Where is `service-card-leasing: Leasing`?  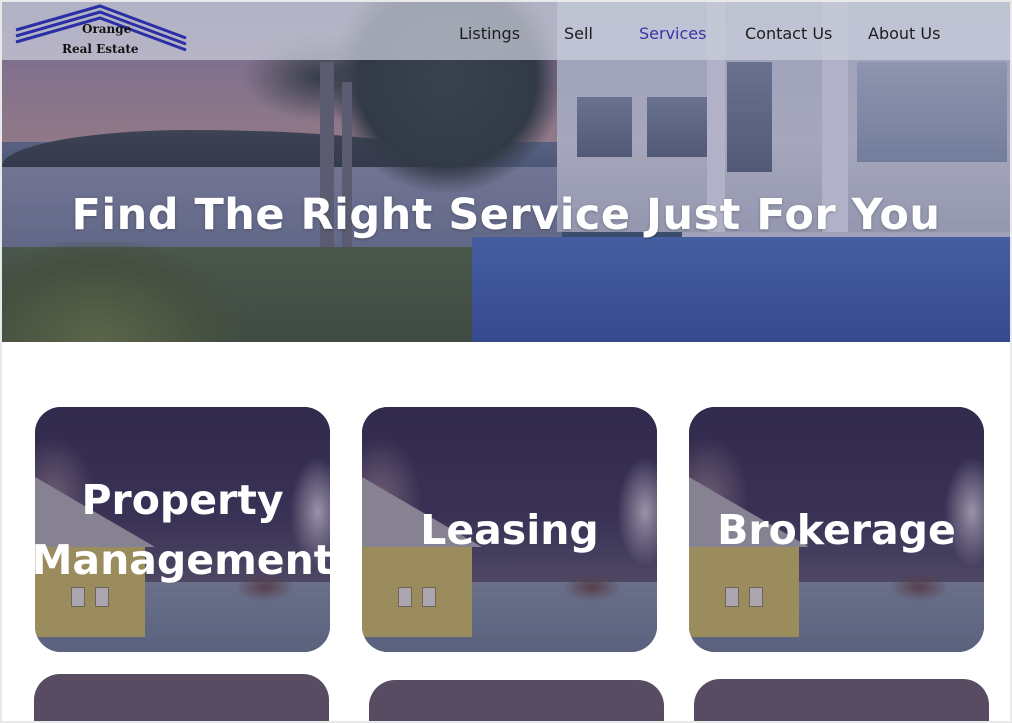
service-card-leasing: Leasing is located at coordinates (509, 529).